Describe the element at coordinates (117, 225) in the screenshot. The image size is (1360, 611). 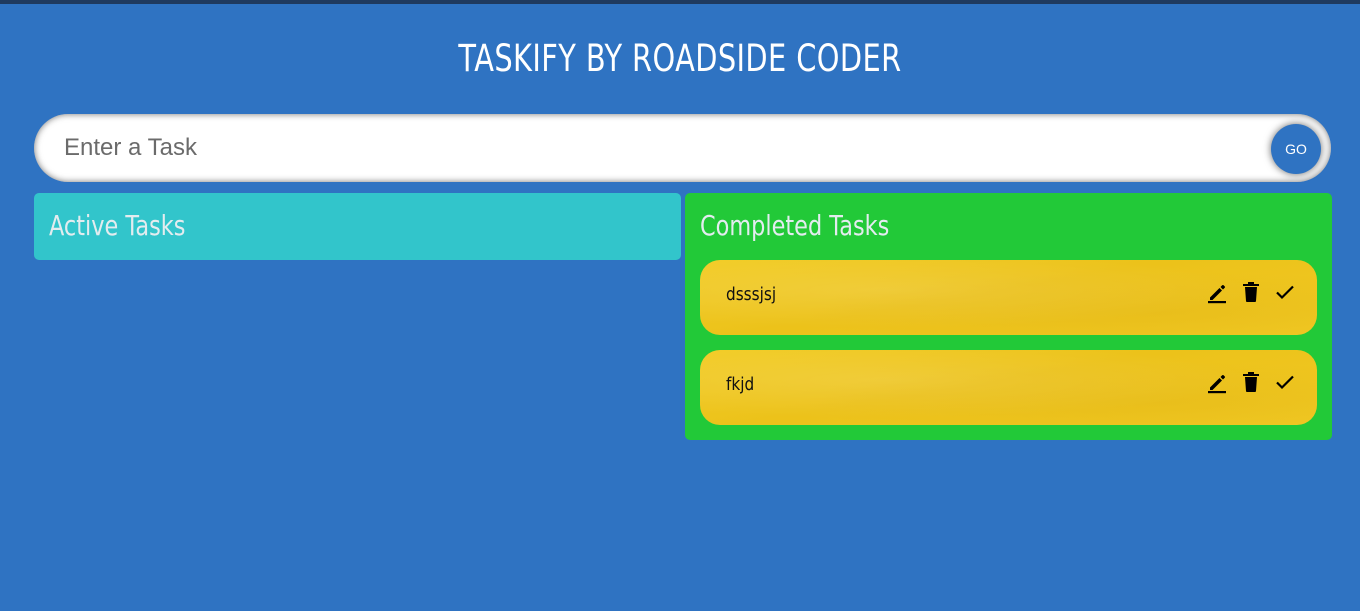
I see `active-tasks-heading: Active Tasks` at that location.